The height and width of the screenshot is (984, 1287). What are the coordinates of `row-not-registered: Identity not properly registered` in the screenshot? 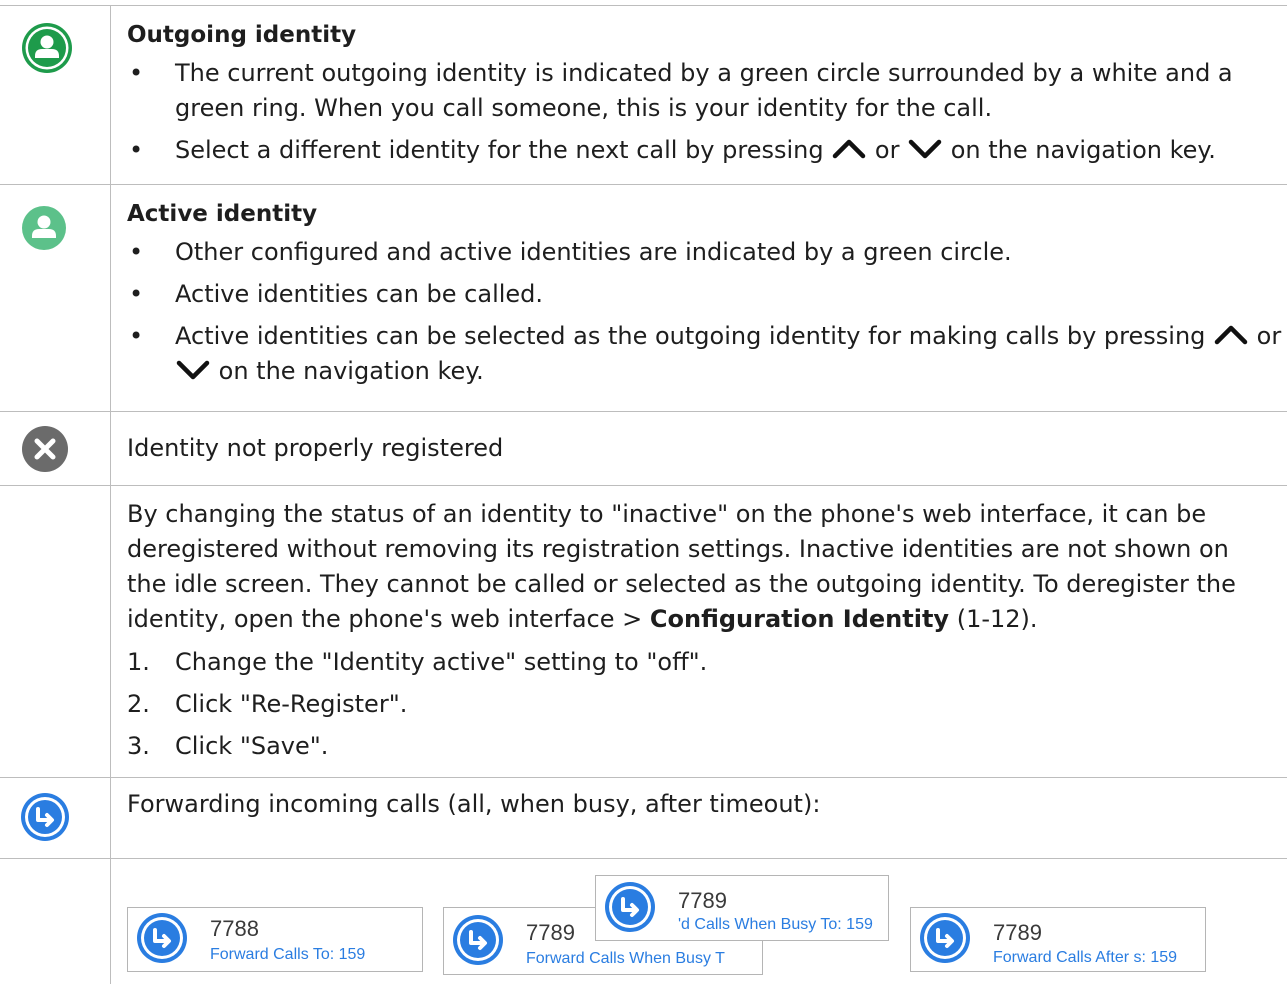 It's located at (643, 449).